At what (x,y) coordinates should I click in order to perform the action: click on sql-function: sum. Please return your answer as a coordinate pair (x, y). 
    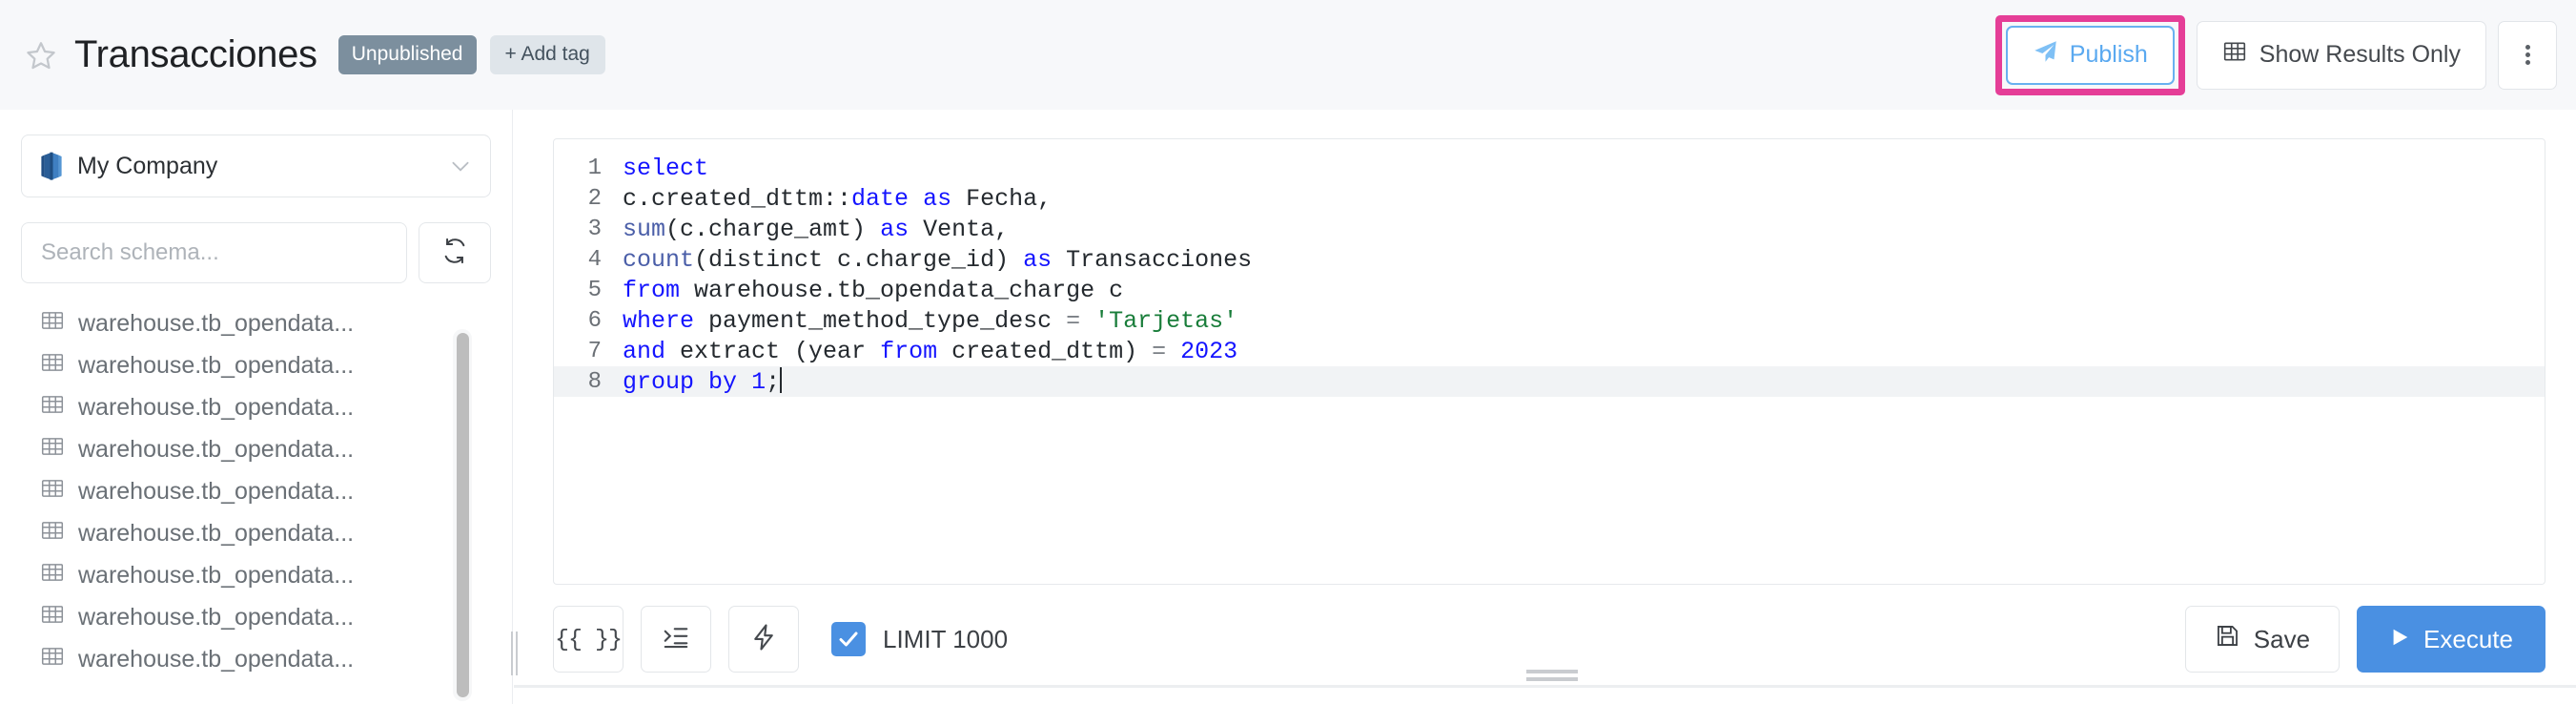
    Looking at the image, I should click on (645, 229).